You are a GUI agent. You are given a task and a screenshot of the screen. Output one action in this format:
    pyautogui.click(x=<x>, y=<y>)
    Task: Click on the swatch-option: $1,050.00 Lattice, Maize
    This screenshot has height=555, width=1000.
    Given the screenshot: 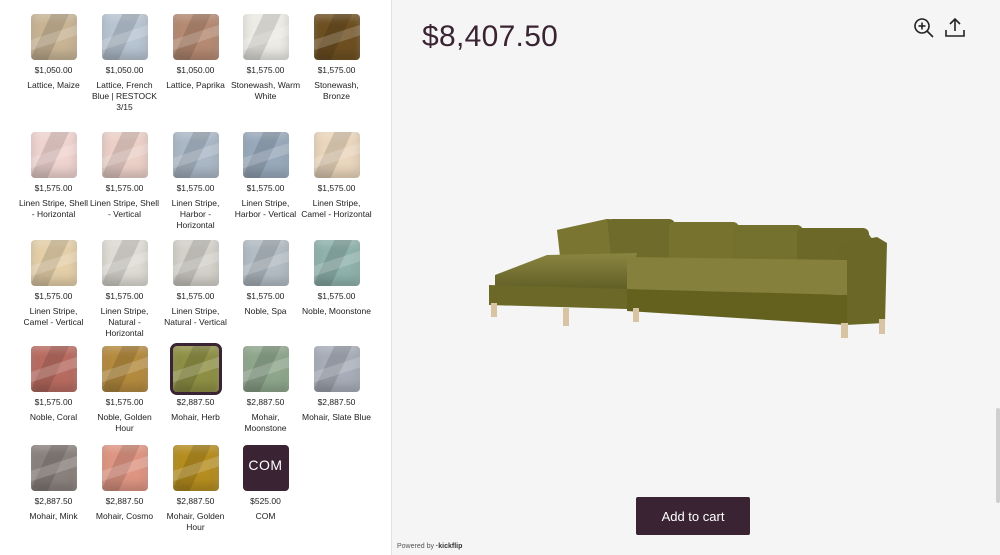 What is the action you would take?
    pyautogui.click(x=53, y=52)
    